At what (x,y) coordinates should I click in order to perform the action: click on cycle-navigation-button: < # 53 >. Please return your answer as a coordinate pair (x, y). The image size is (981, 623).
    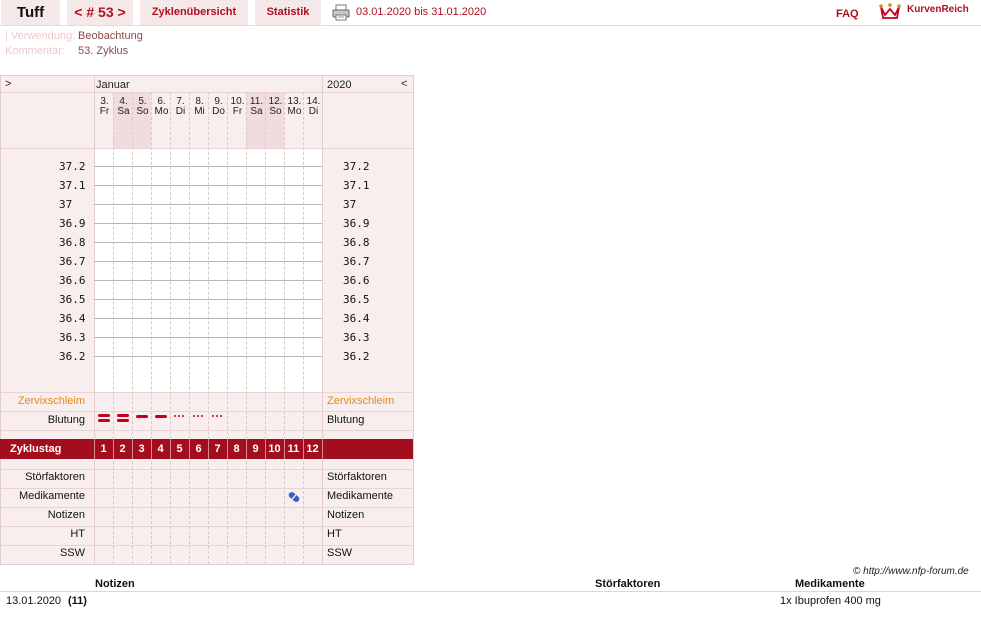
    Looking at the image, I should click on (100, 12).